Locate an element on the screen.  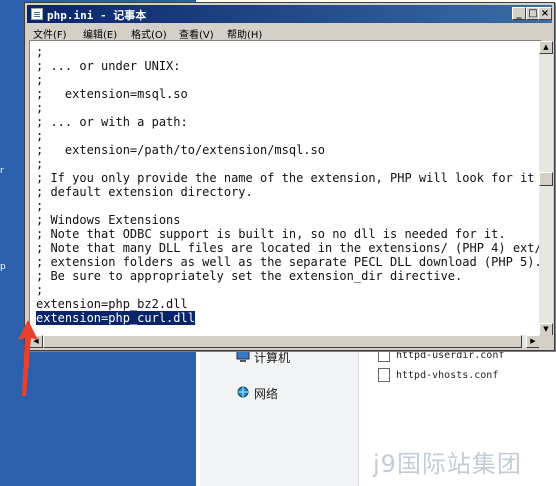
horizontal-scroll-thumb is located at coordinates (282, 341).